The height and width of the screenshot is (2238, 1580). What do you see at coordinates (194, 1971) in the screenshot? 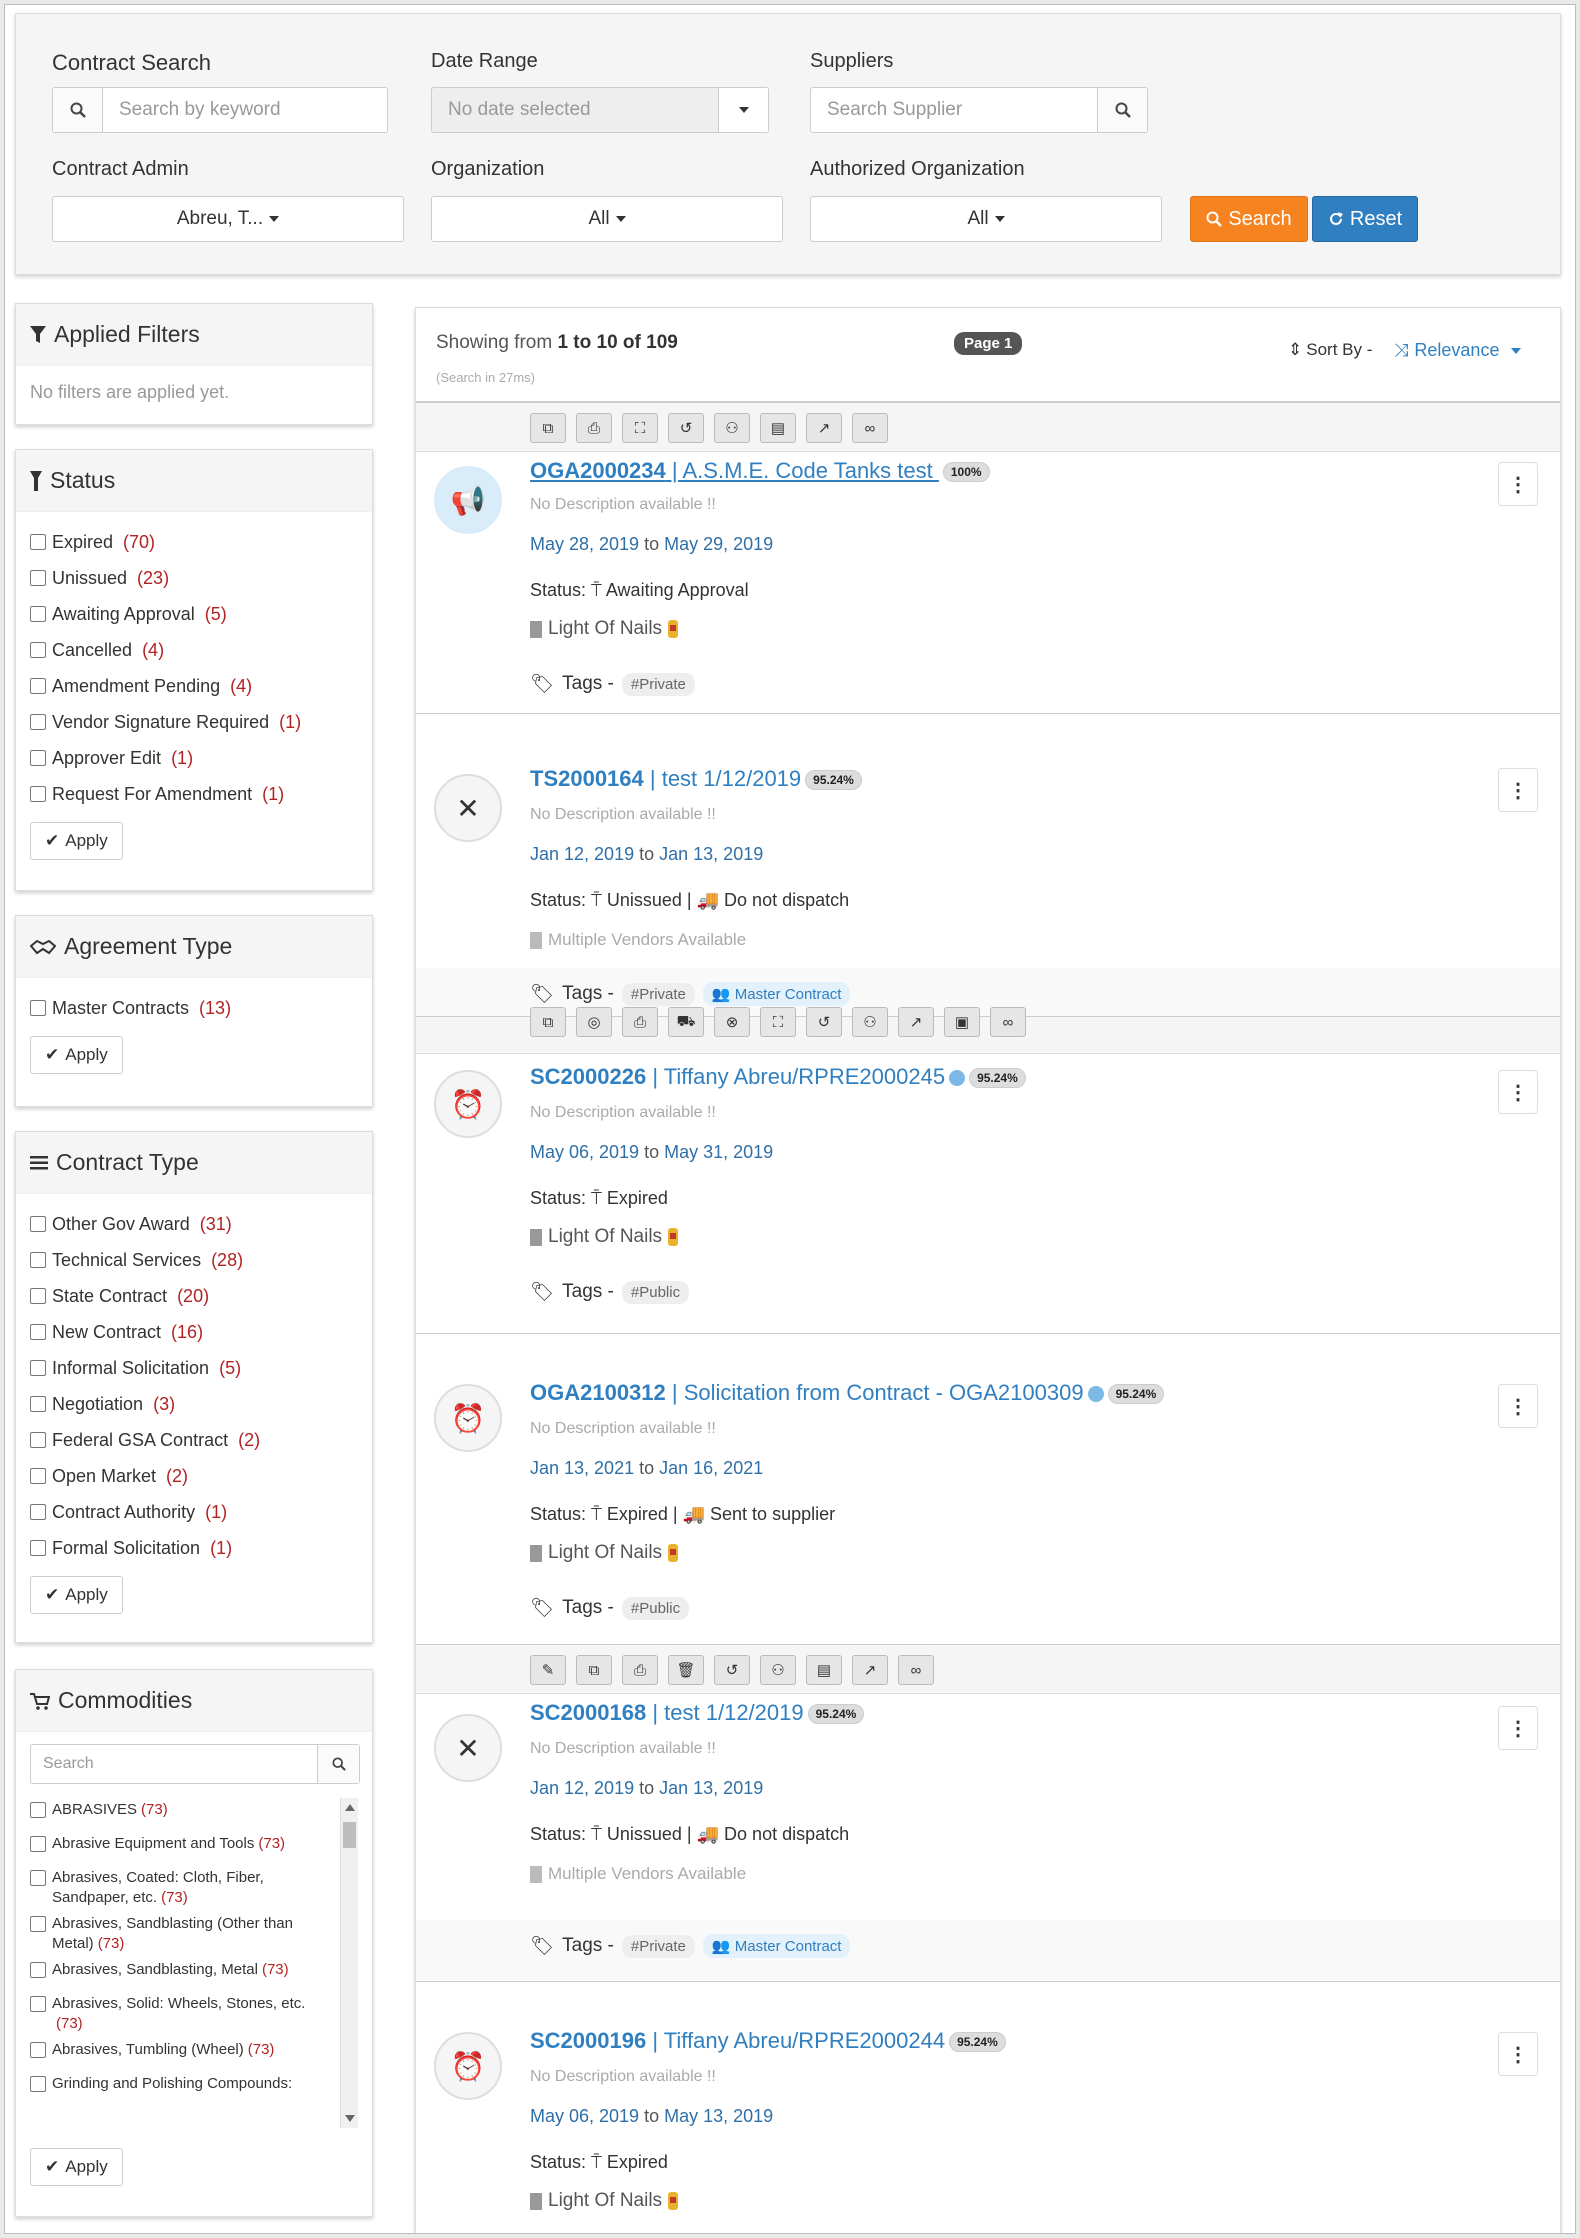
I see `checkbox-commodity: Abrasives, Sandblasting, Metal (73)` at bounding box center [194, 1971].